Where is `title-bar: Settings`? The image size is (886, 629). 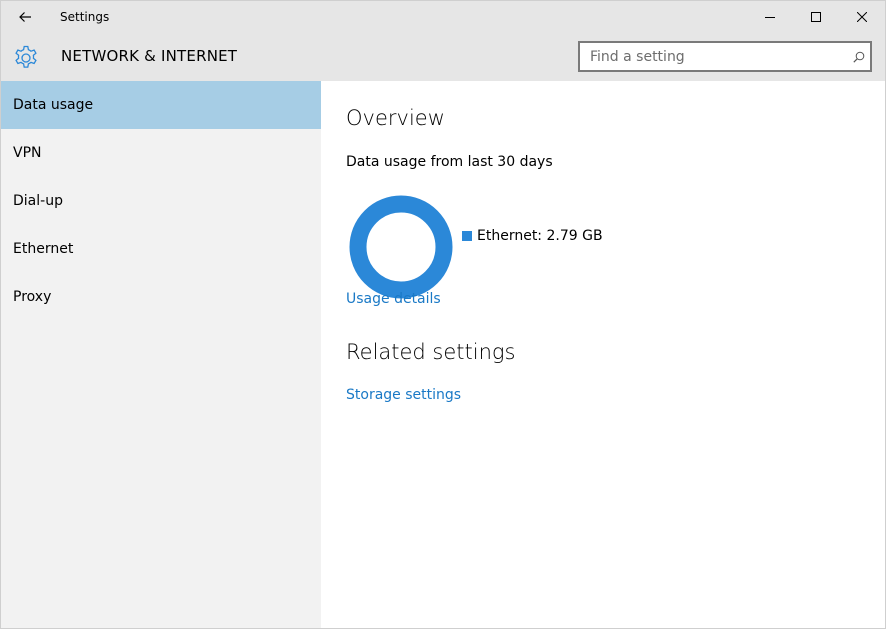 title-bar: Settings is located at coordinates (443, 17).